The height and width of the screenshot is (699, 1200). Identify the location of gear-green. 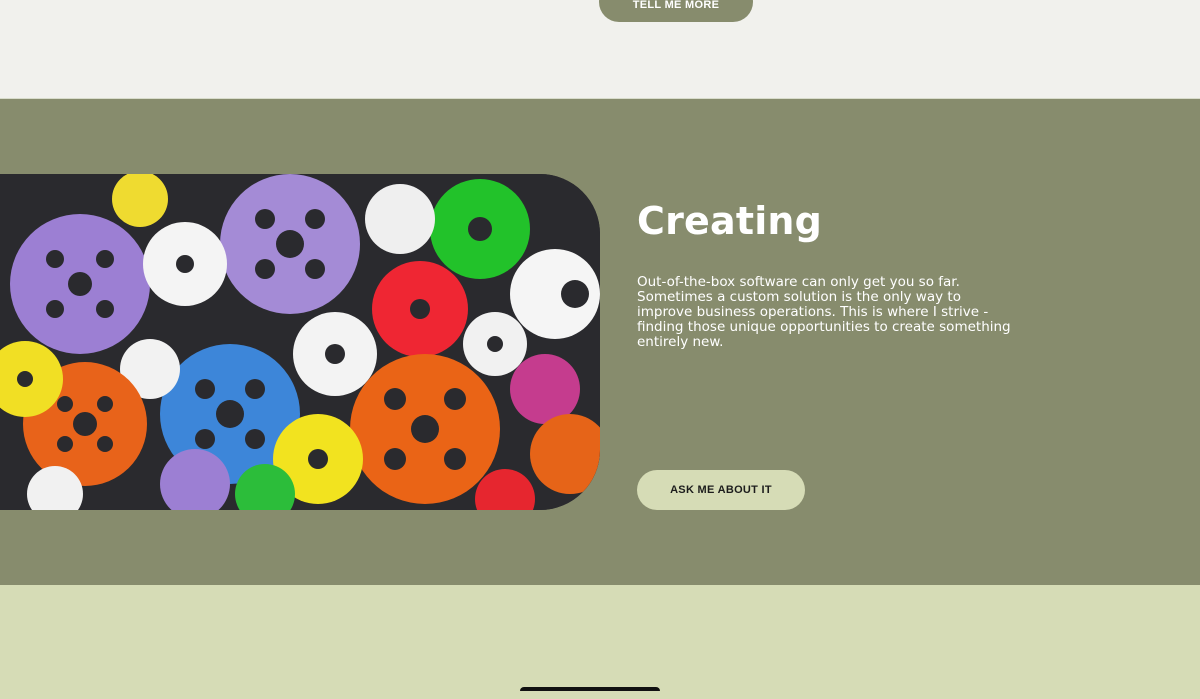
(480, 229).